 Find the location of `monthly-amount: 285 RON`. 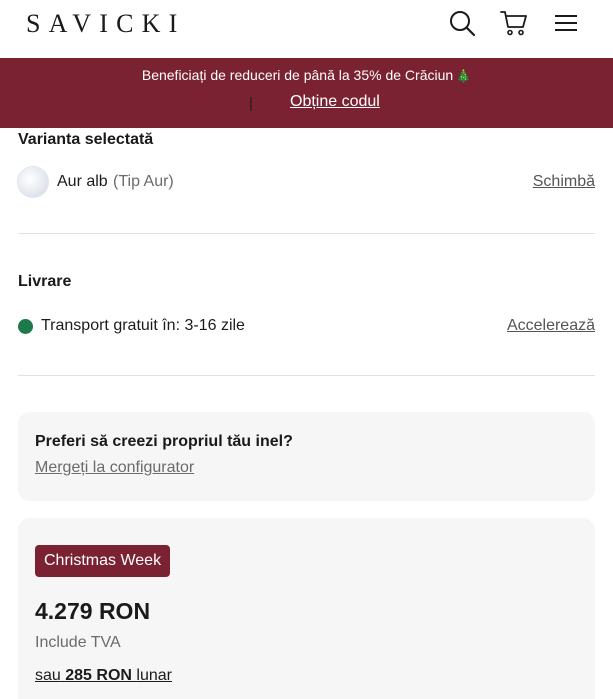

monthly-amount: 285 RON is located at coordinates (98, 675).